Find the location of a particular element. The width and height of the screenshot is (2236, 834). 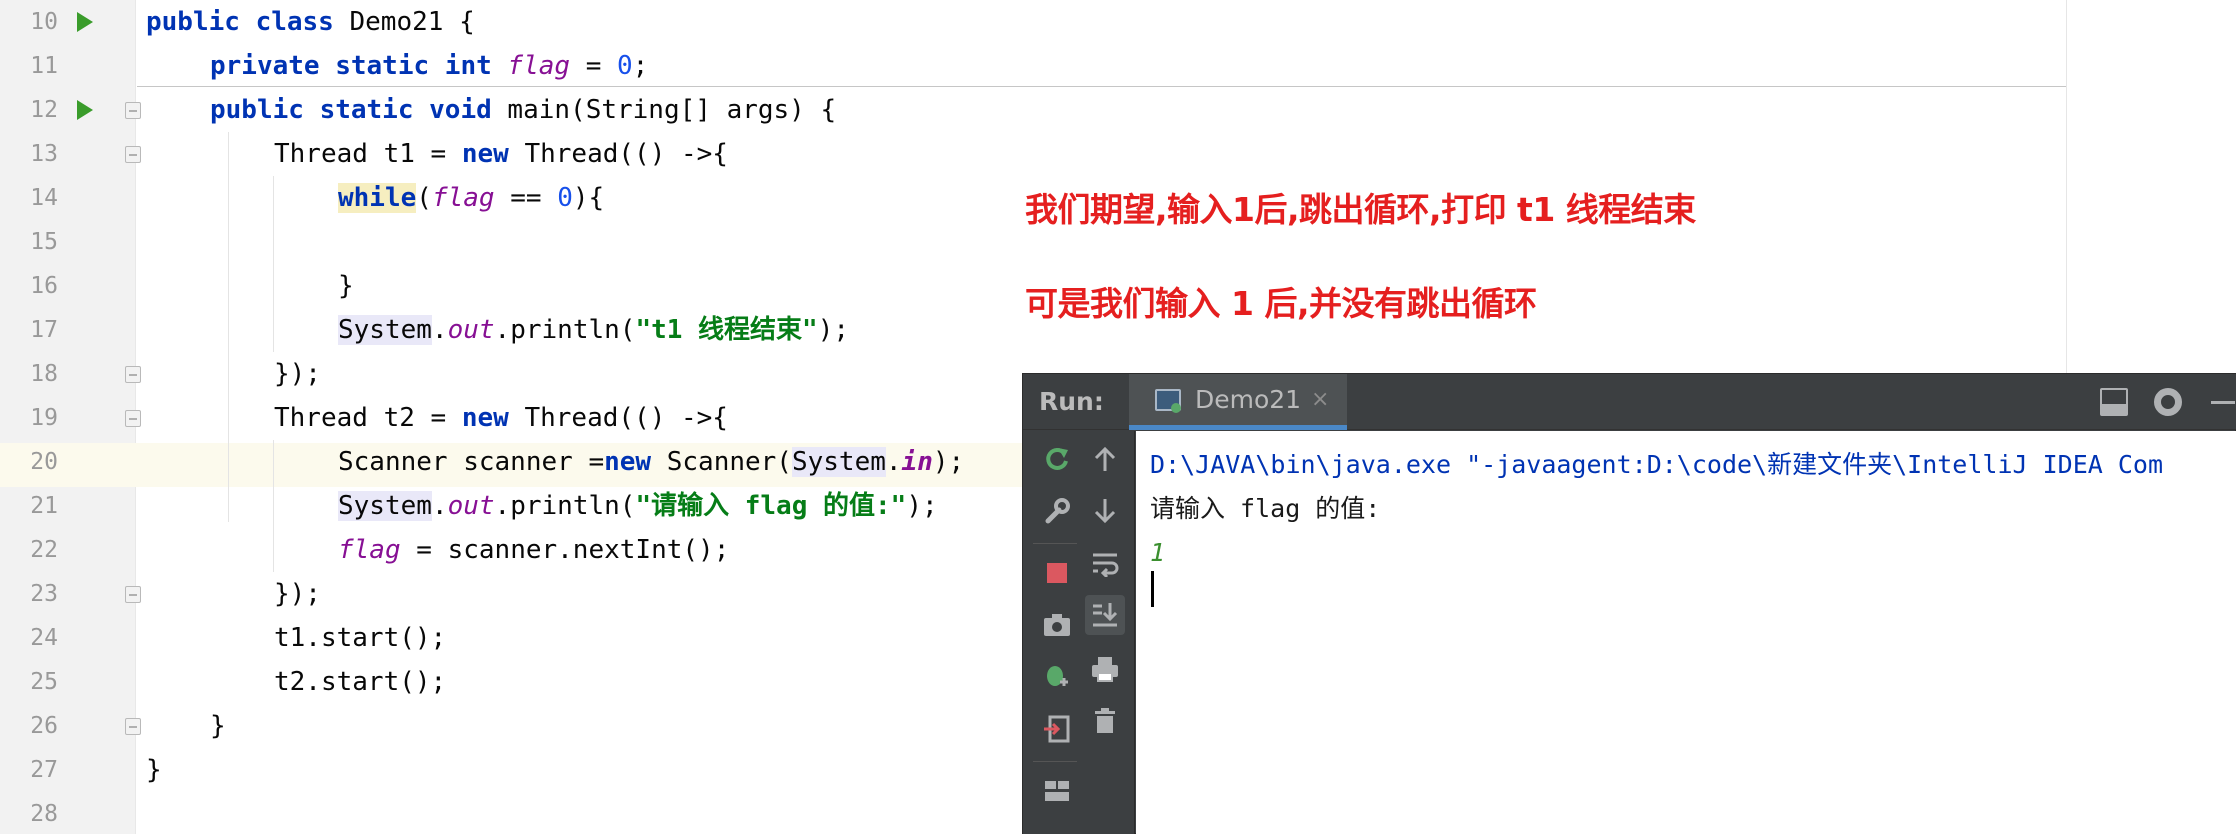

code-text: System.out.println("t1 线程结束"); is located at coordinates (594, 330).